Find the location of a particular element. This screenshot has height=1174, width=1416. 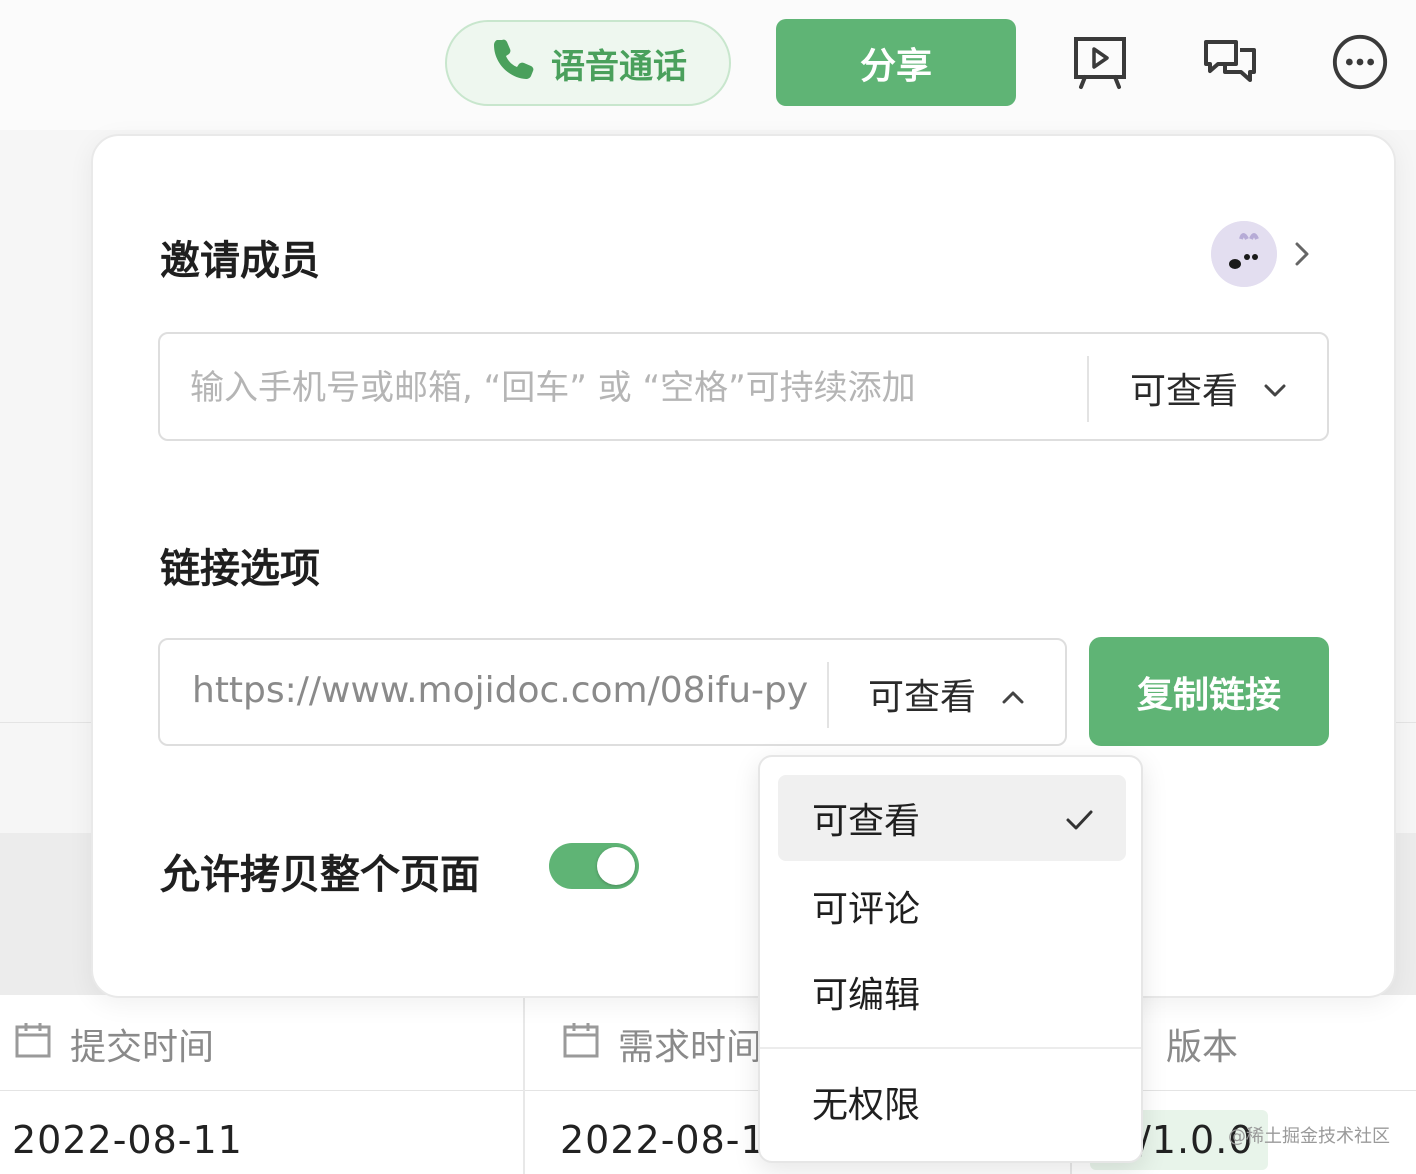

invite-permission-select: 可查看 is located at coordinates (1209, 388).